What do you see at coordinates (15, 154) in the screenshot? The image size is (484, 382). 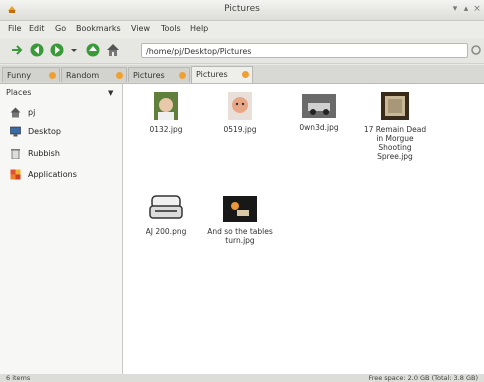 I see `trash-icon` at bounding box center [15, 154].